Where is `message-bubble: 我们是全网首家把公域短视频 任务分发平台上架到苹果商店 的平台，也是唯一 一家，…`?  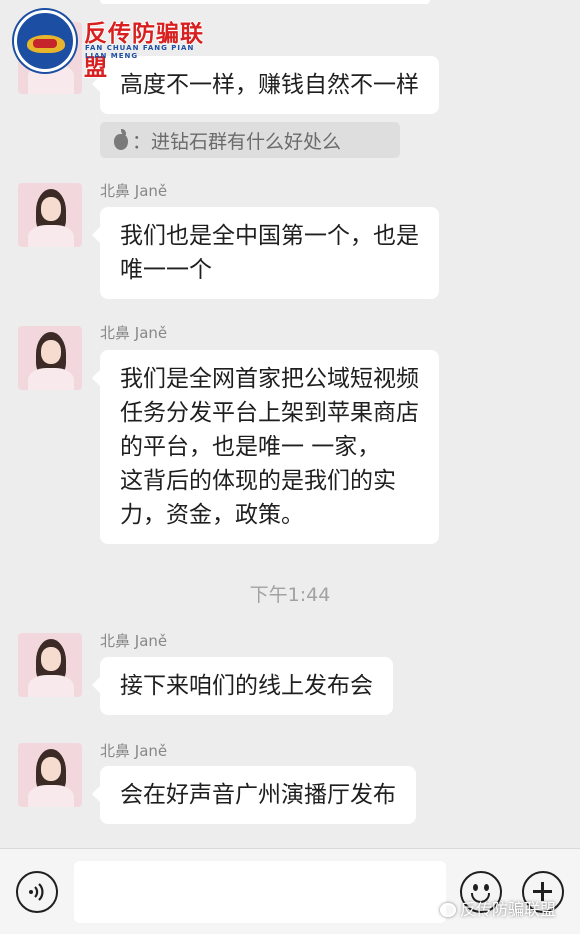
message-bubble: 我们是全网首家把公域短视频 任务分发平台上架到苹果商店 的平台，也是唯一 一家，… is located at coordinates (265, 447).